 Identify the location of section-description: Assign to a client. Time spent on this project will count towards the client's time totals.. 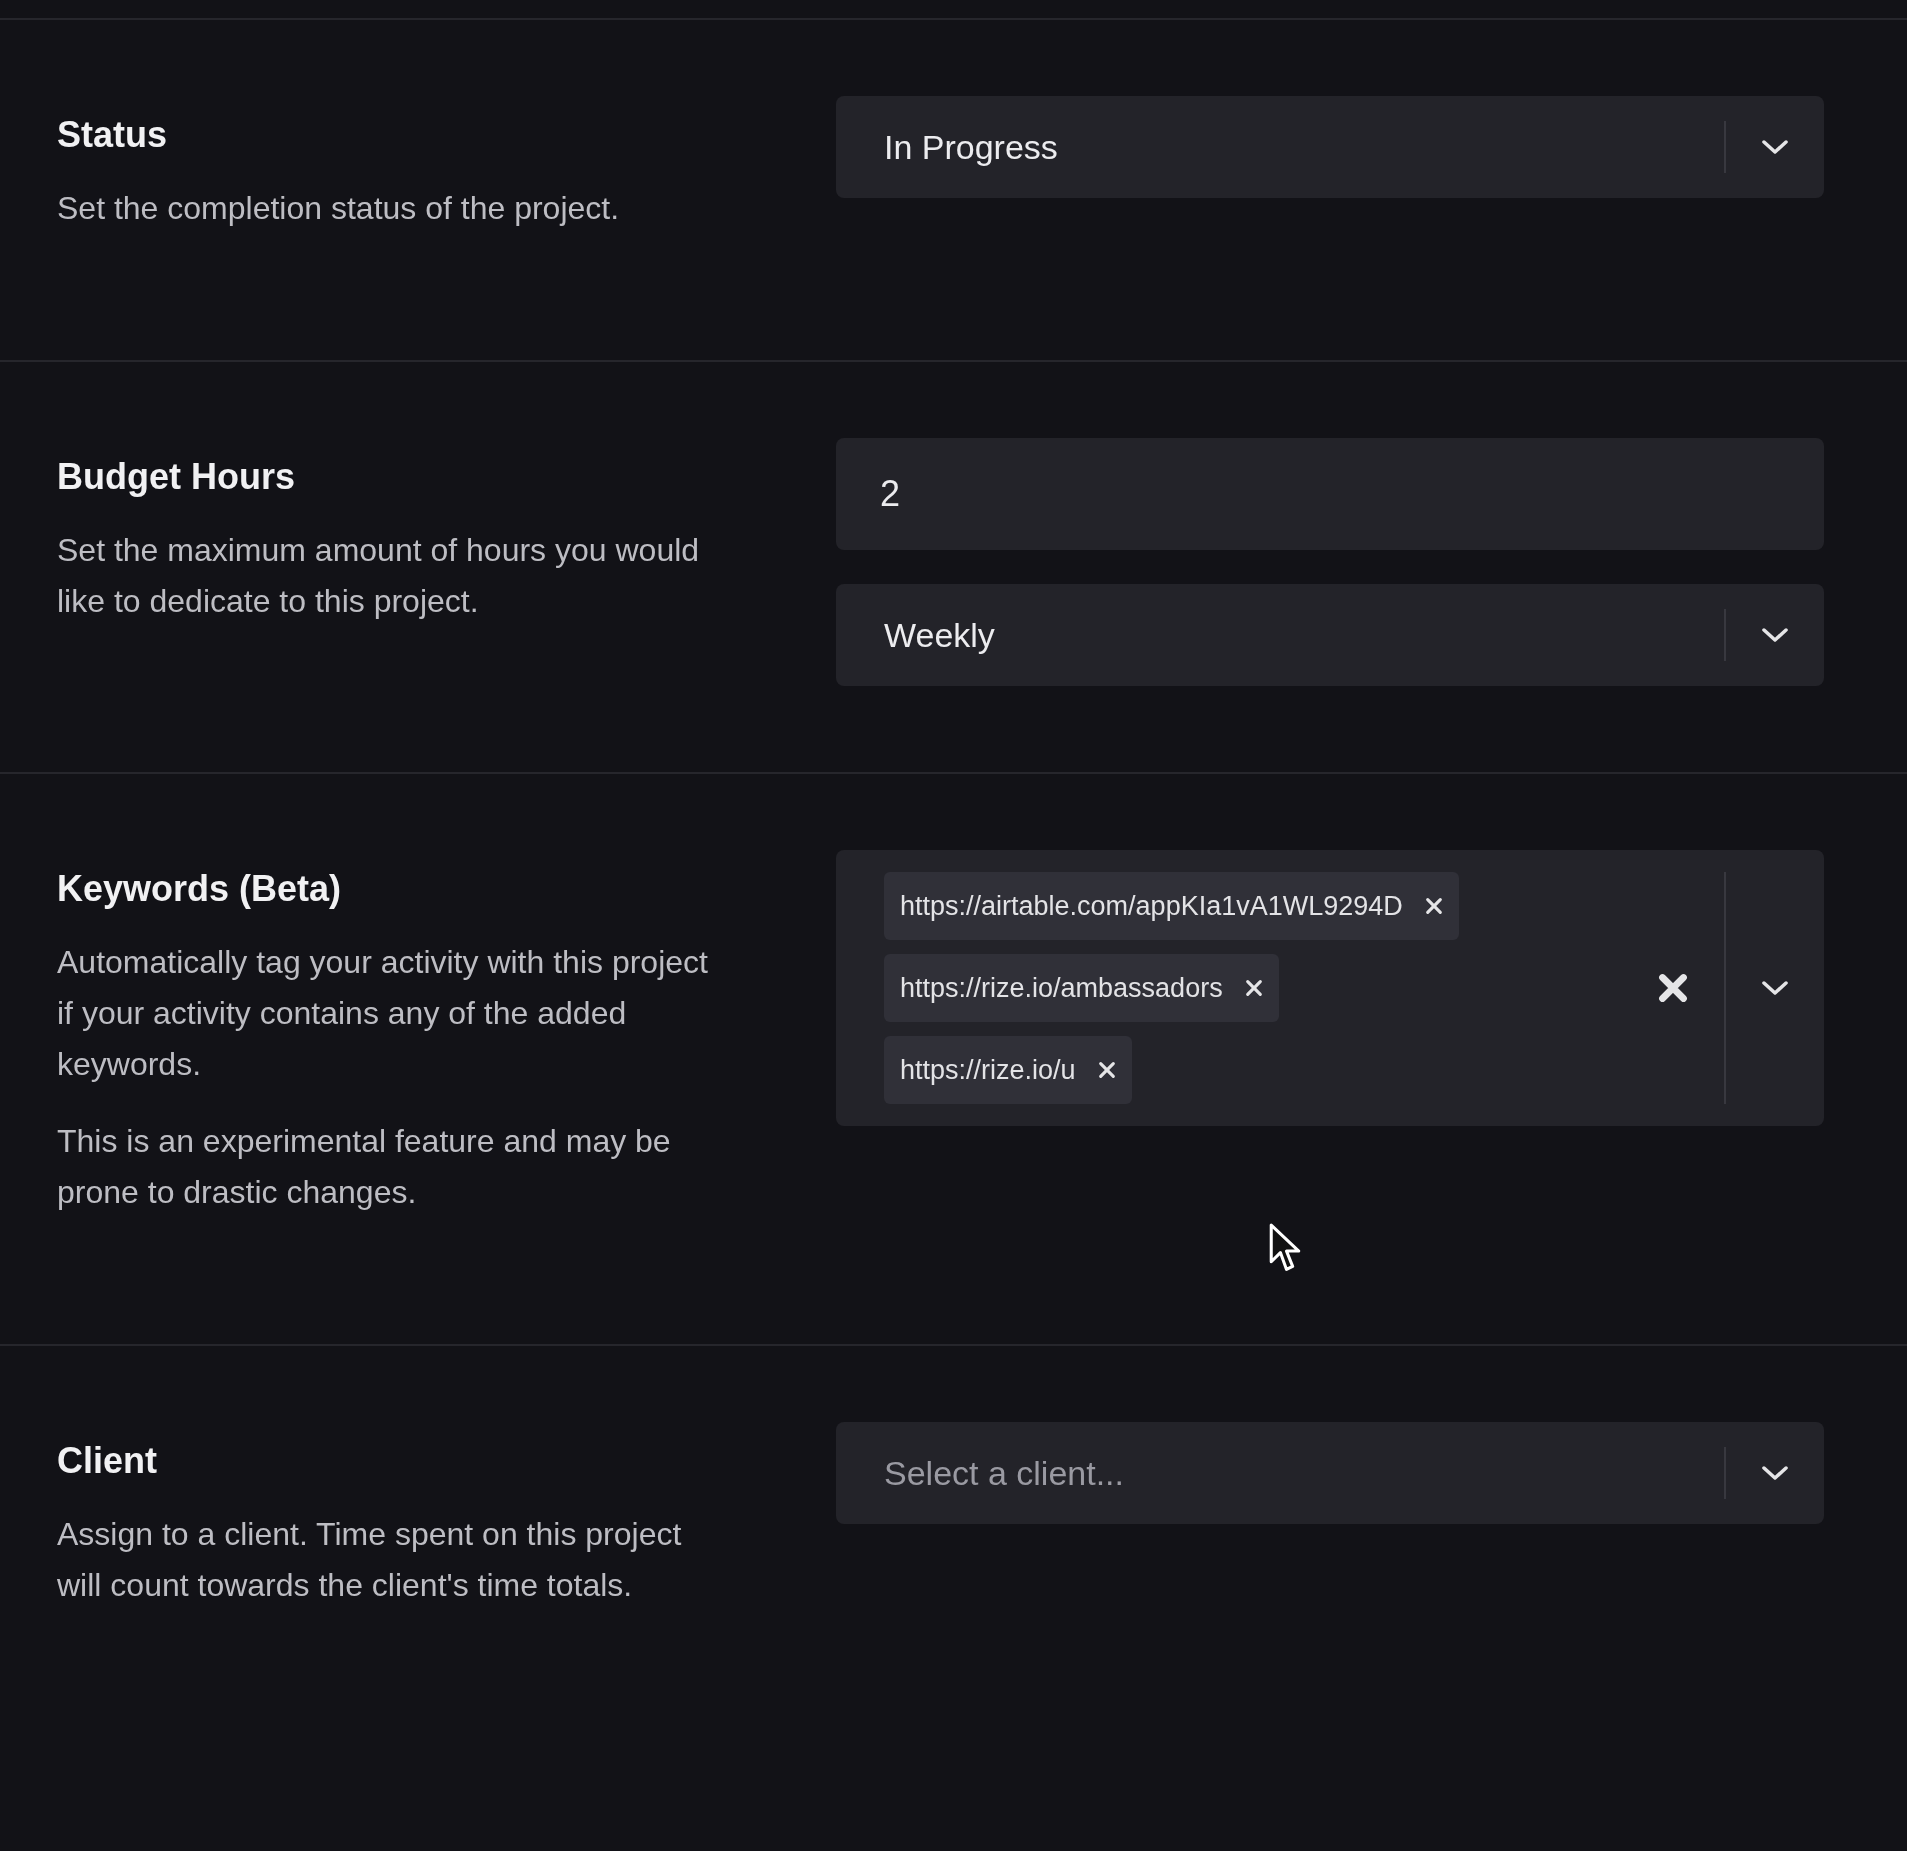
(370, 1560).